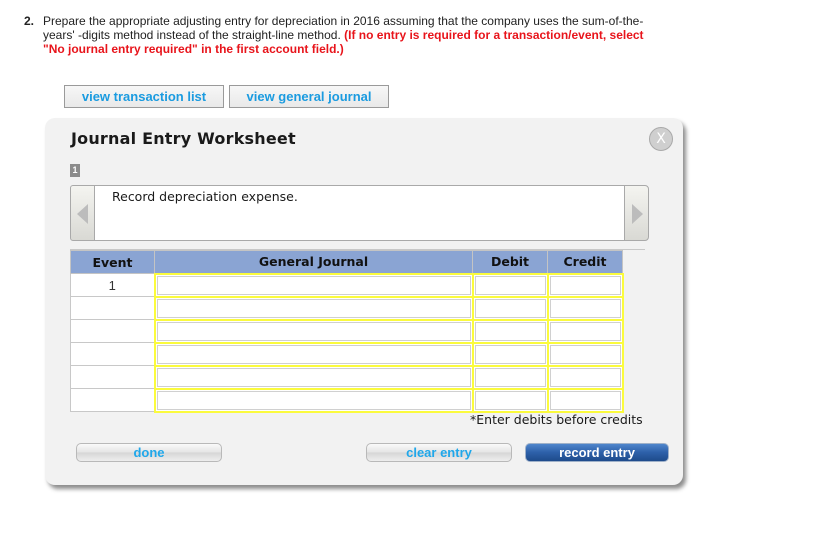 This screenshot has height=544, width=813. Describe the element at coordinates (205, 196) in the screenshot. I see `step-description: Record depreciation expense.` at that location.